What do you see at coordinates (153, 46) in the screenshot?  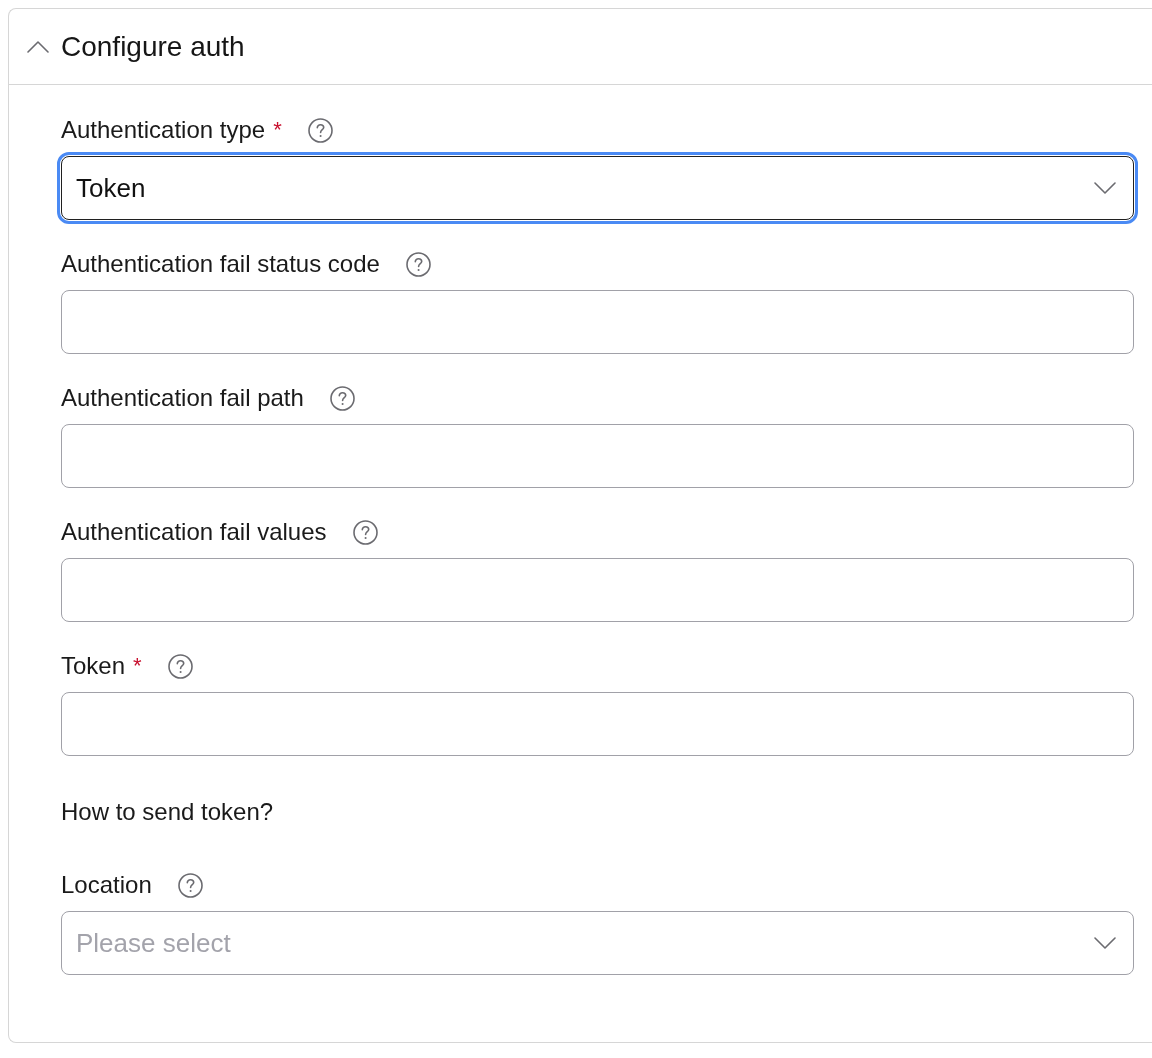 I see `section-title: Configure auth` at bounding box center [153, 46].